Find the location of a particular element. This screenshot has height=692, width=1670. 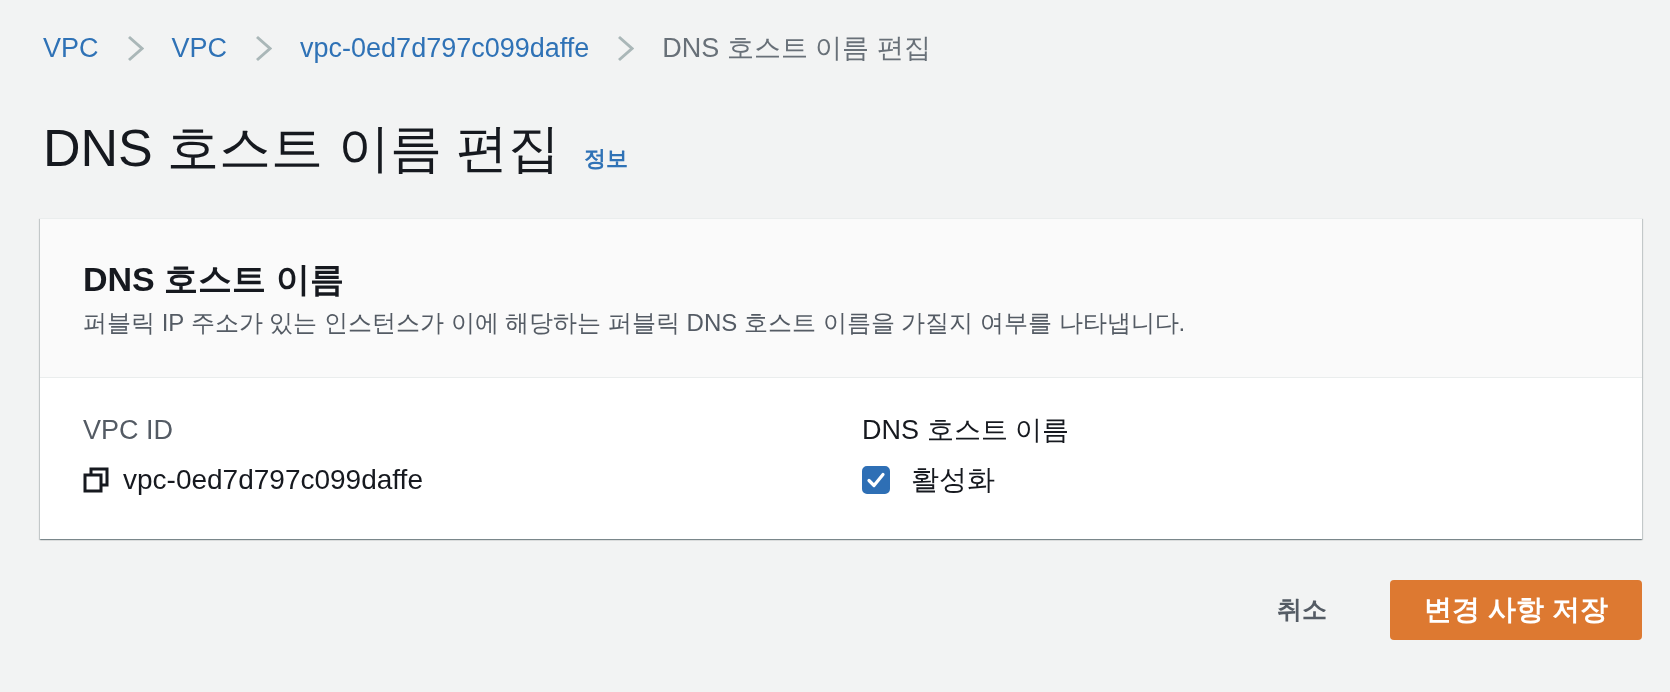

info-link: 정보 is located at coordinates (606, 159).